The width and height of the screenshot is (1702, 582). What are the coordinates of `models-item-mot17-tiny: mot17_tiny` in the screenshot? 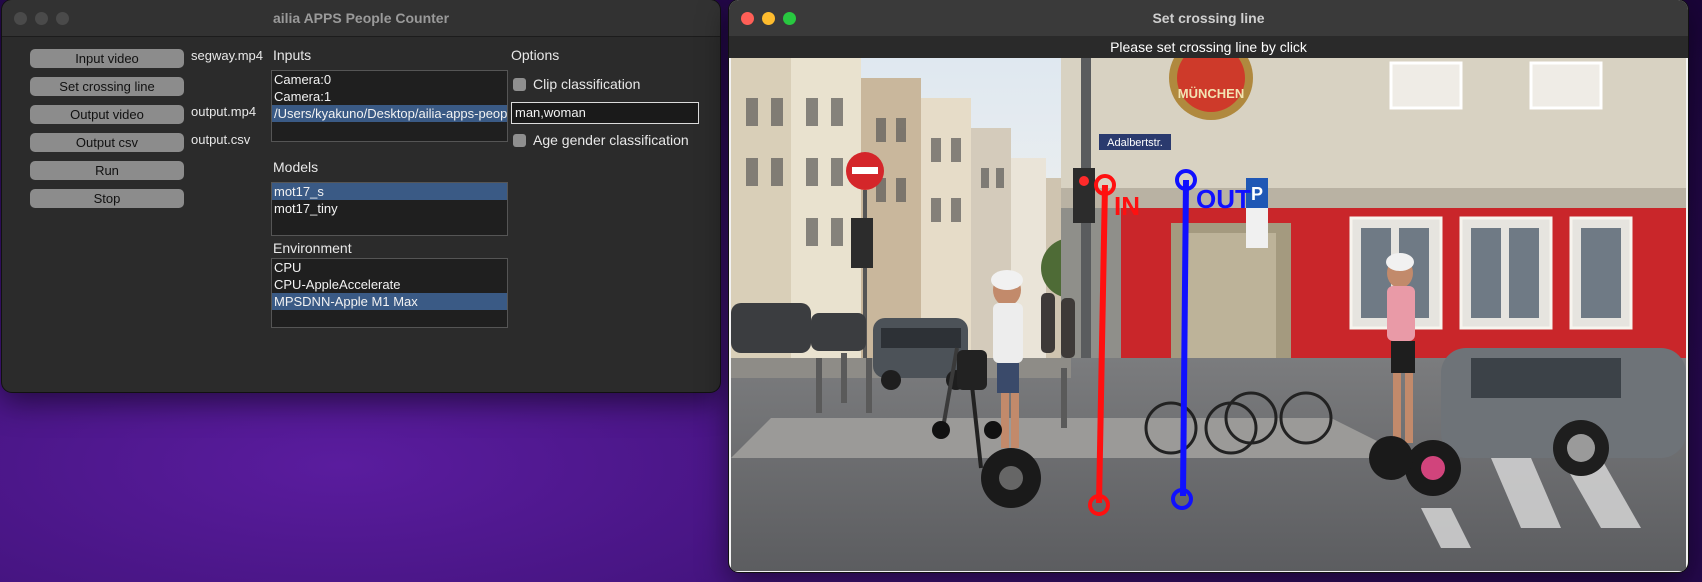 It's located at (389, 208).